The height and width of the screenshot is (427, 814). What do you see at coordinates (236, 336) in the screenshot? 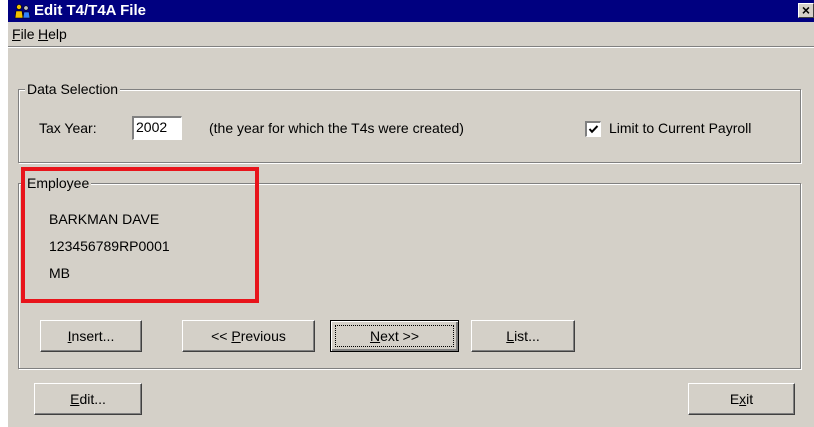
I see `previous-button-accel: P` at bounding box center [236, 336].